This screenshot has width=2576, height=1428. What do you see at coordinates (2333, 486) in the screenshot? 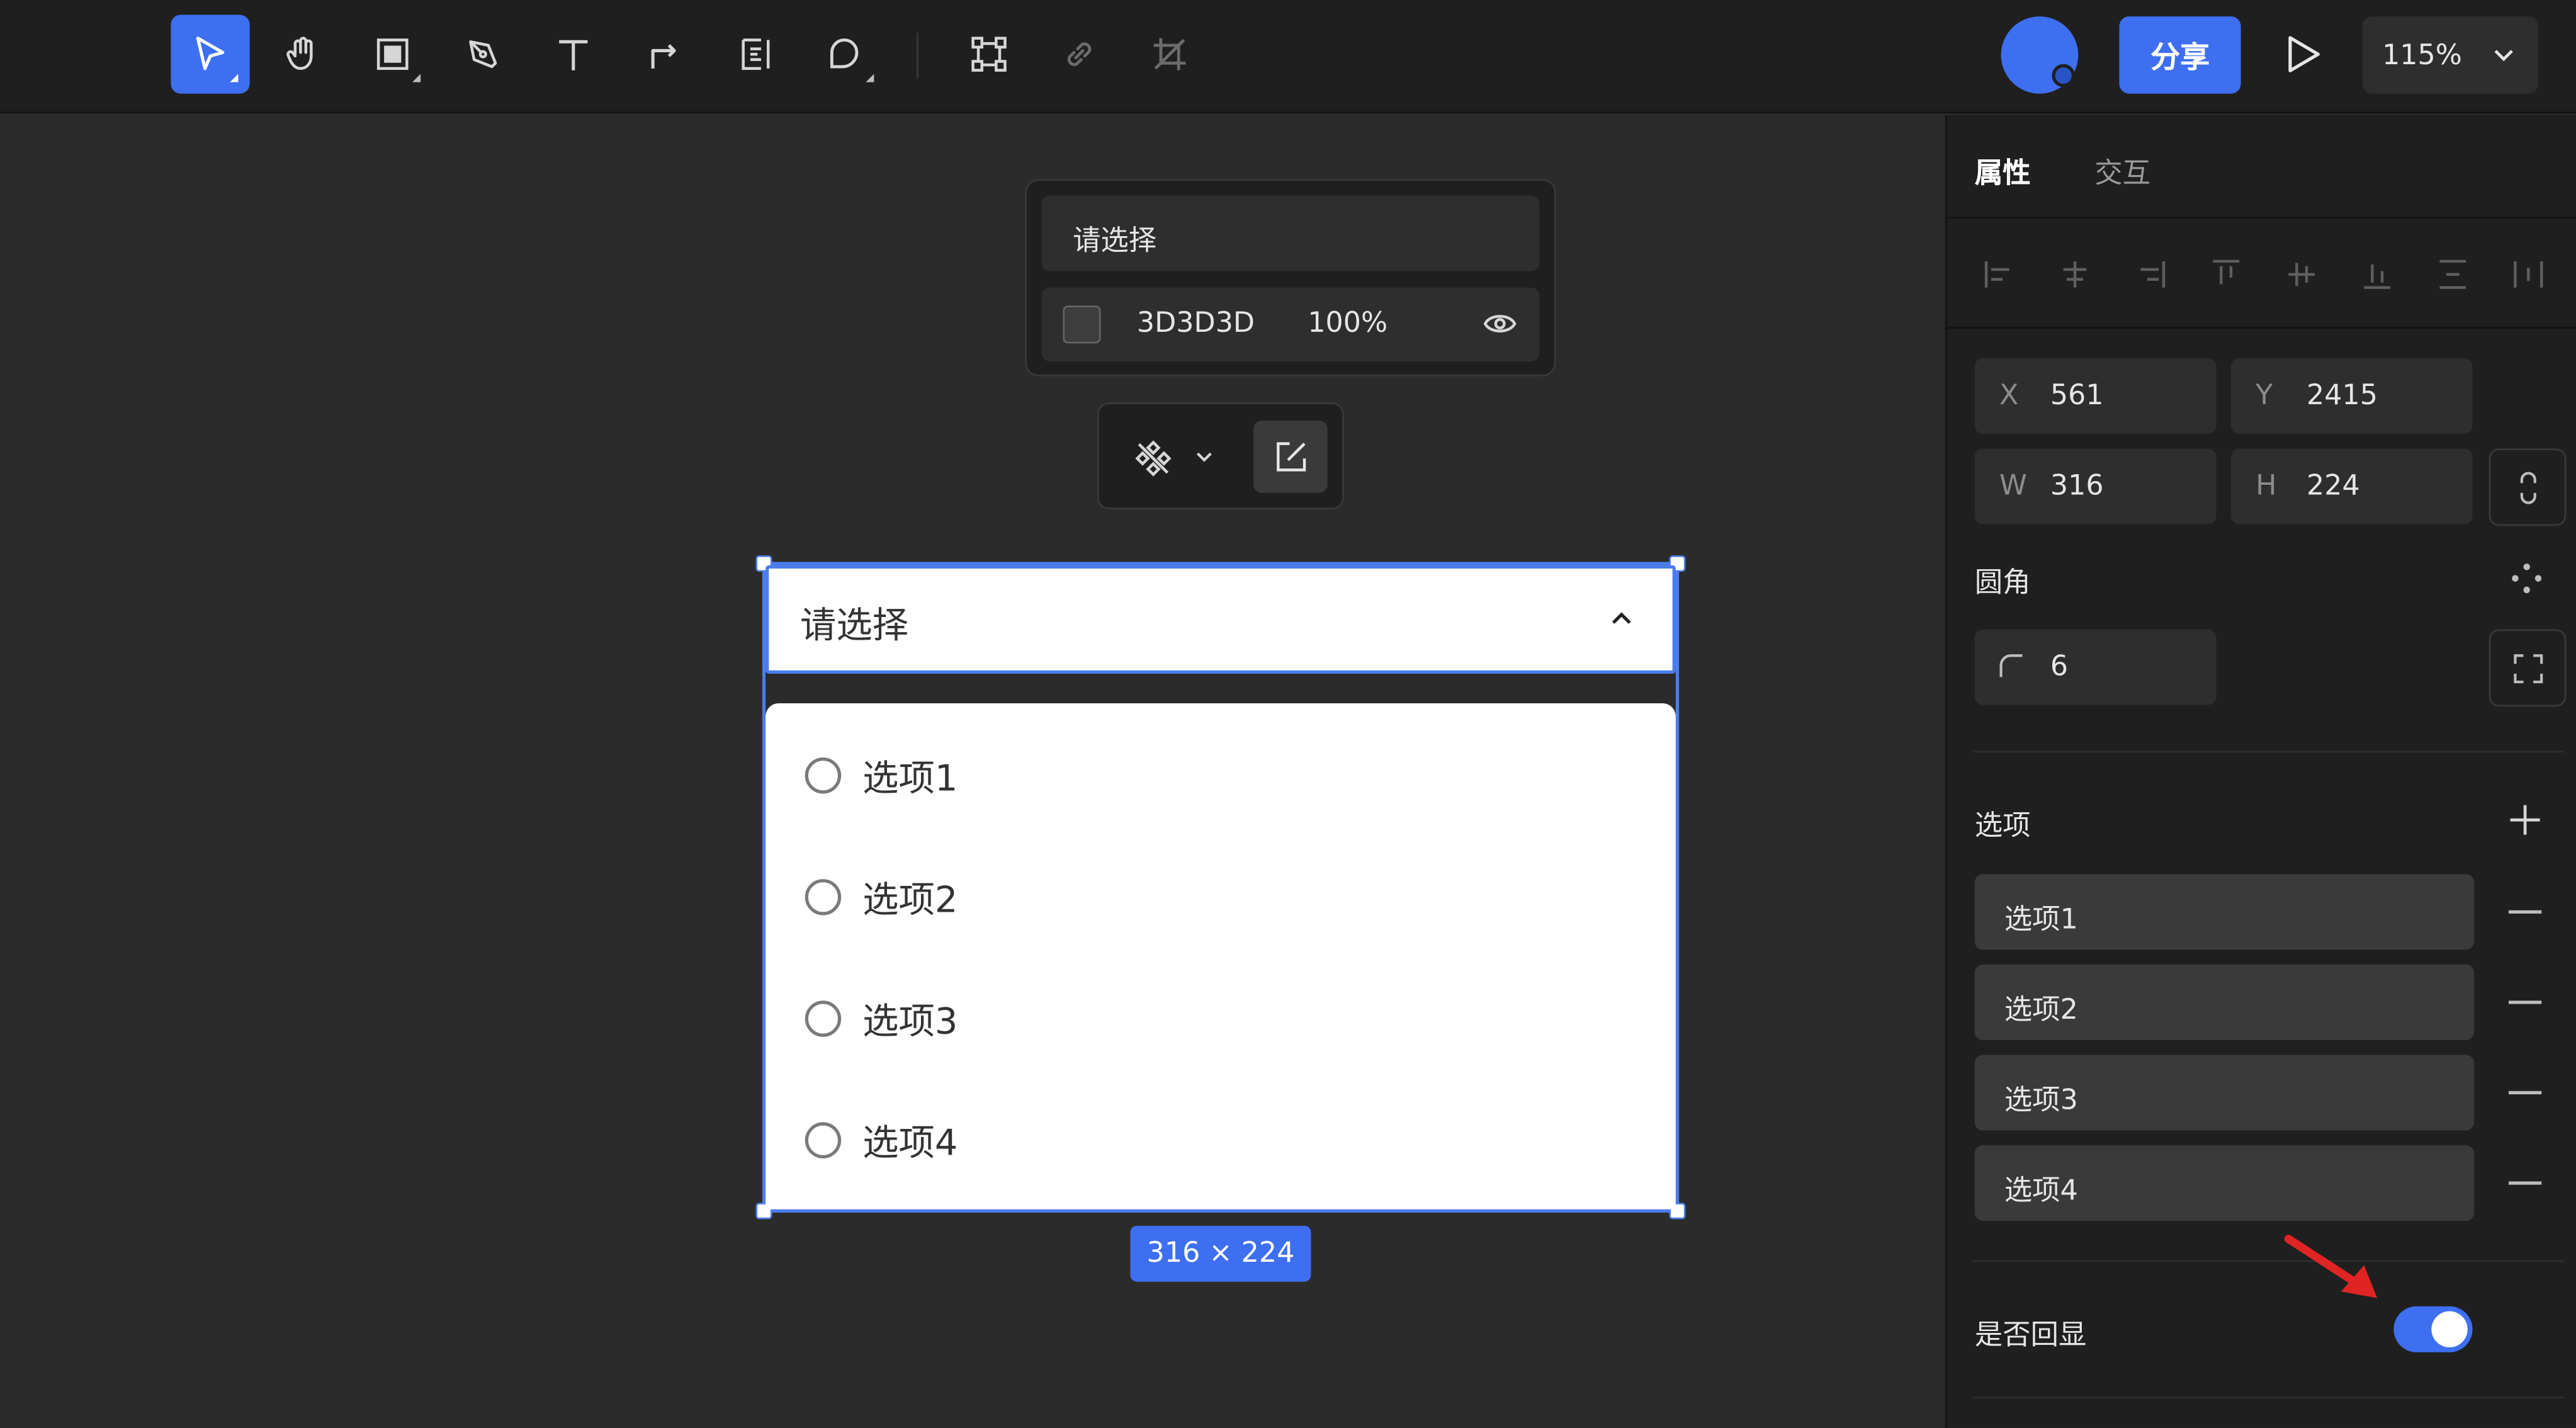
I see `height-field-value: 224` at bounding box center [2333, 486].